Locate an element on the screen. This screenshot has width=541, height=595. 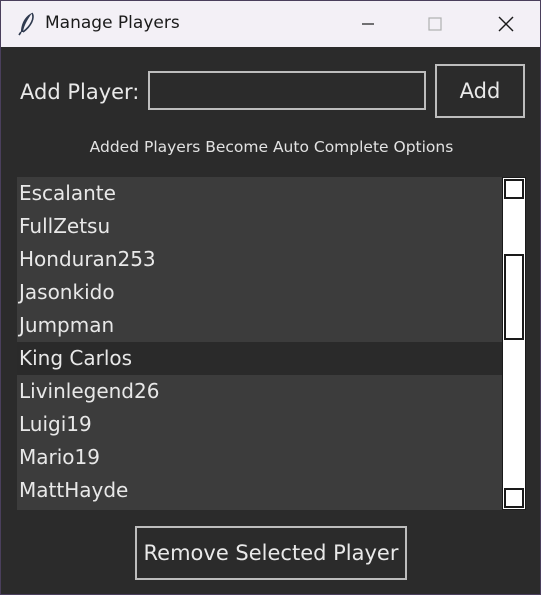
add-button: Add is located at coordinates (480, 91).